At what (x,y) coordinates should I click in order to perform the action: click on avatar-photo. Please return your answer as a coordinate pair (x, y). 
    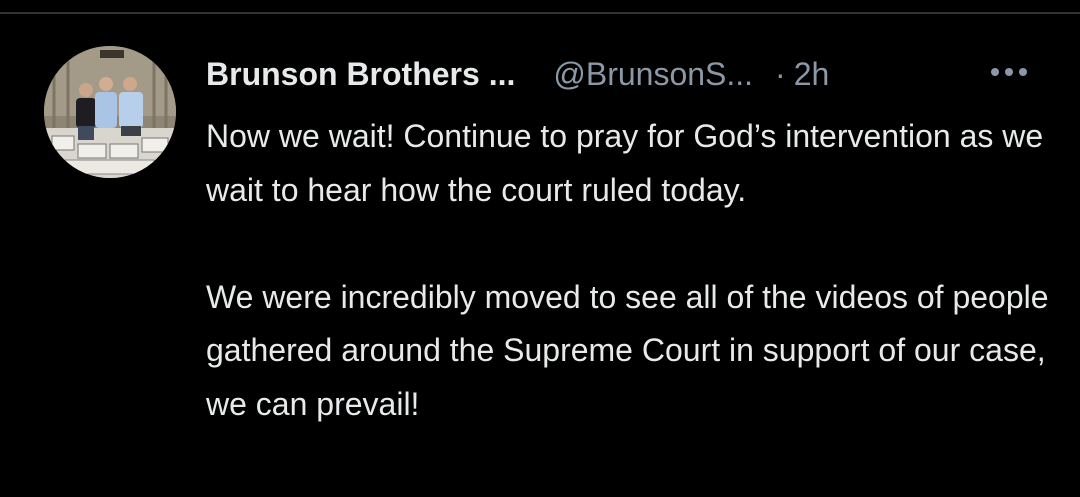
    Looking at the image, I should click on (110, 112).